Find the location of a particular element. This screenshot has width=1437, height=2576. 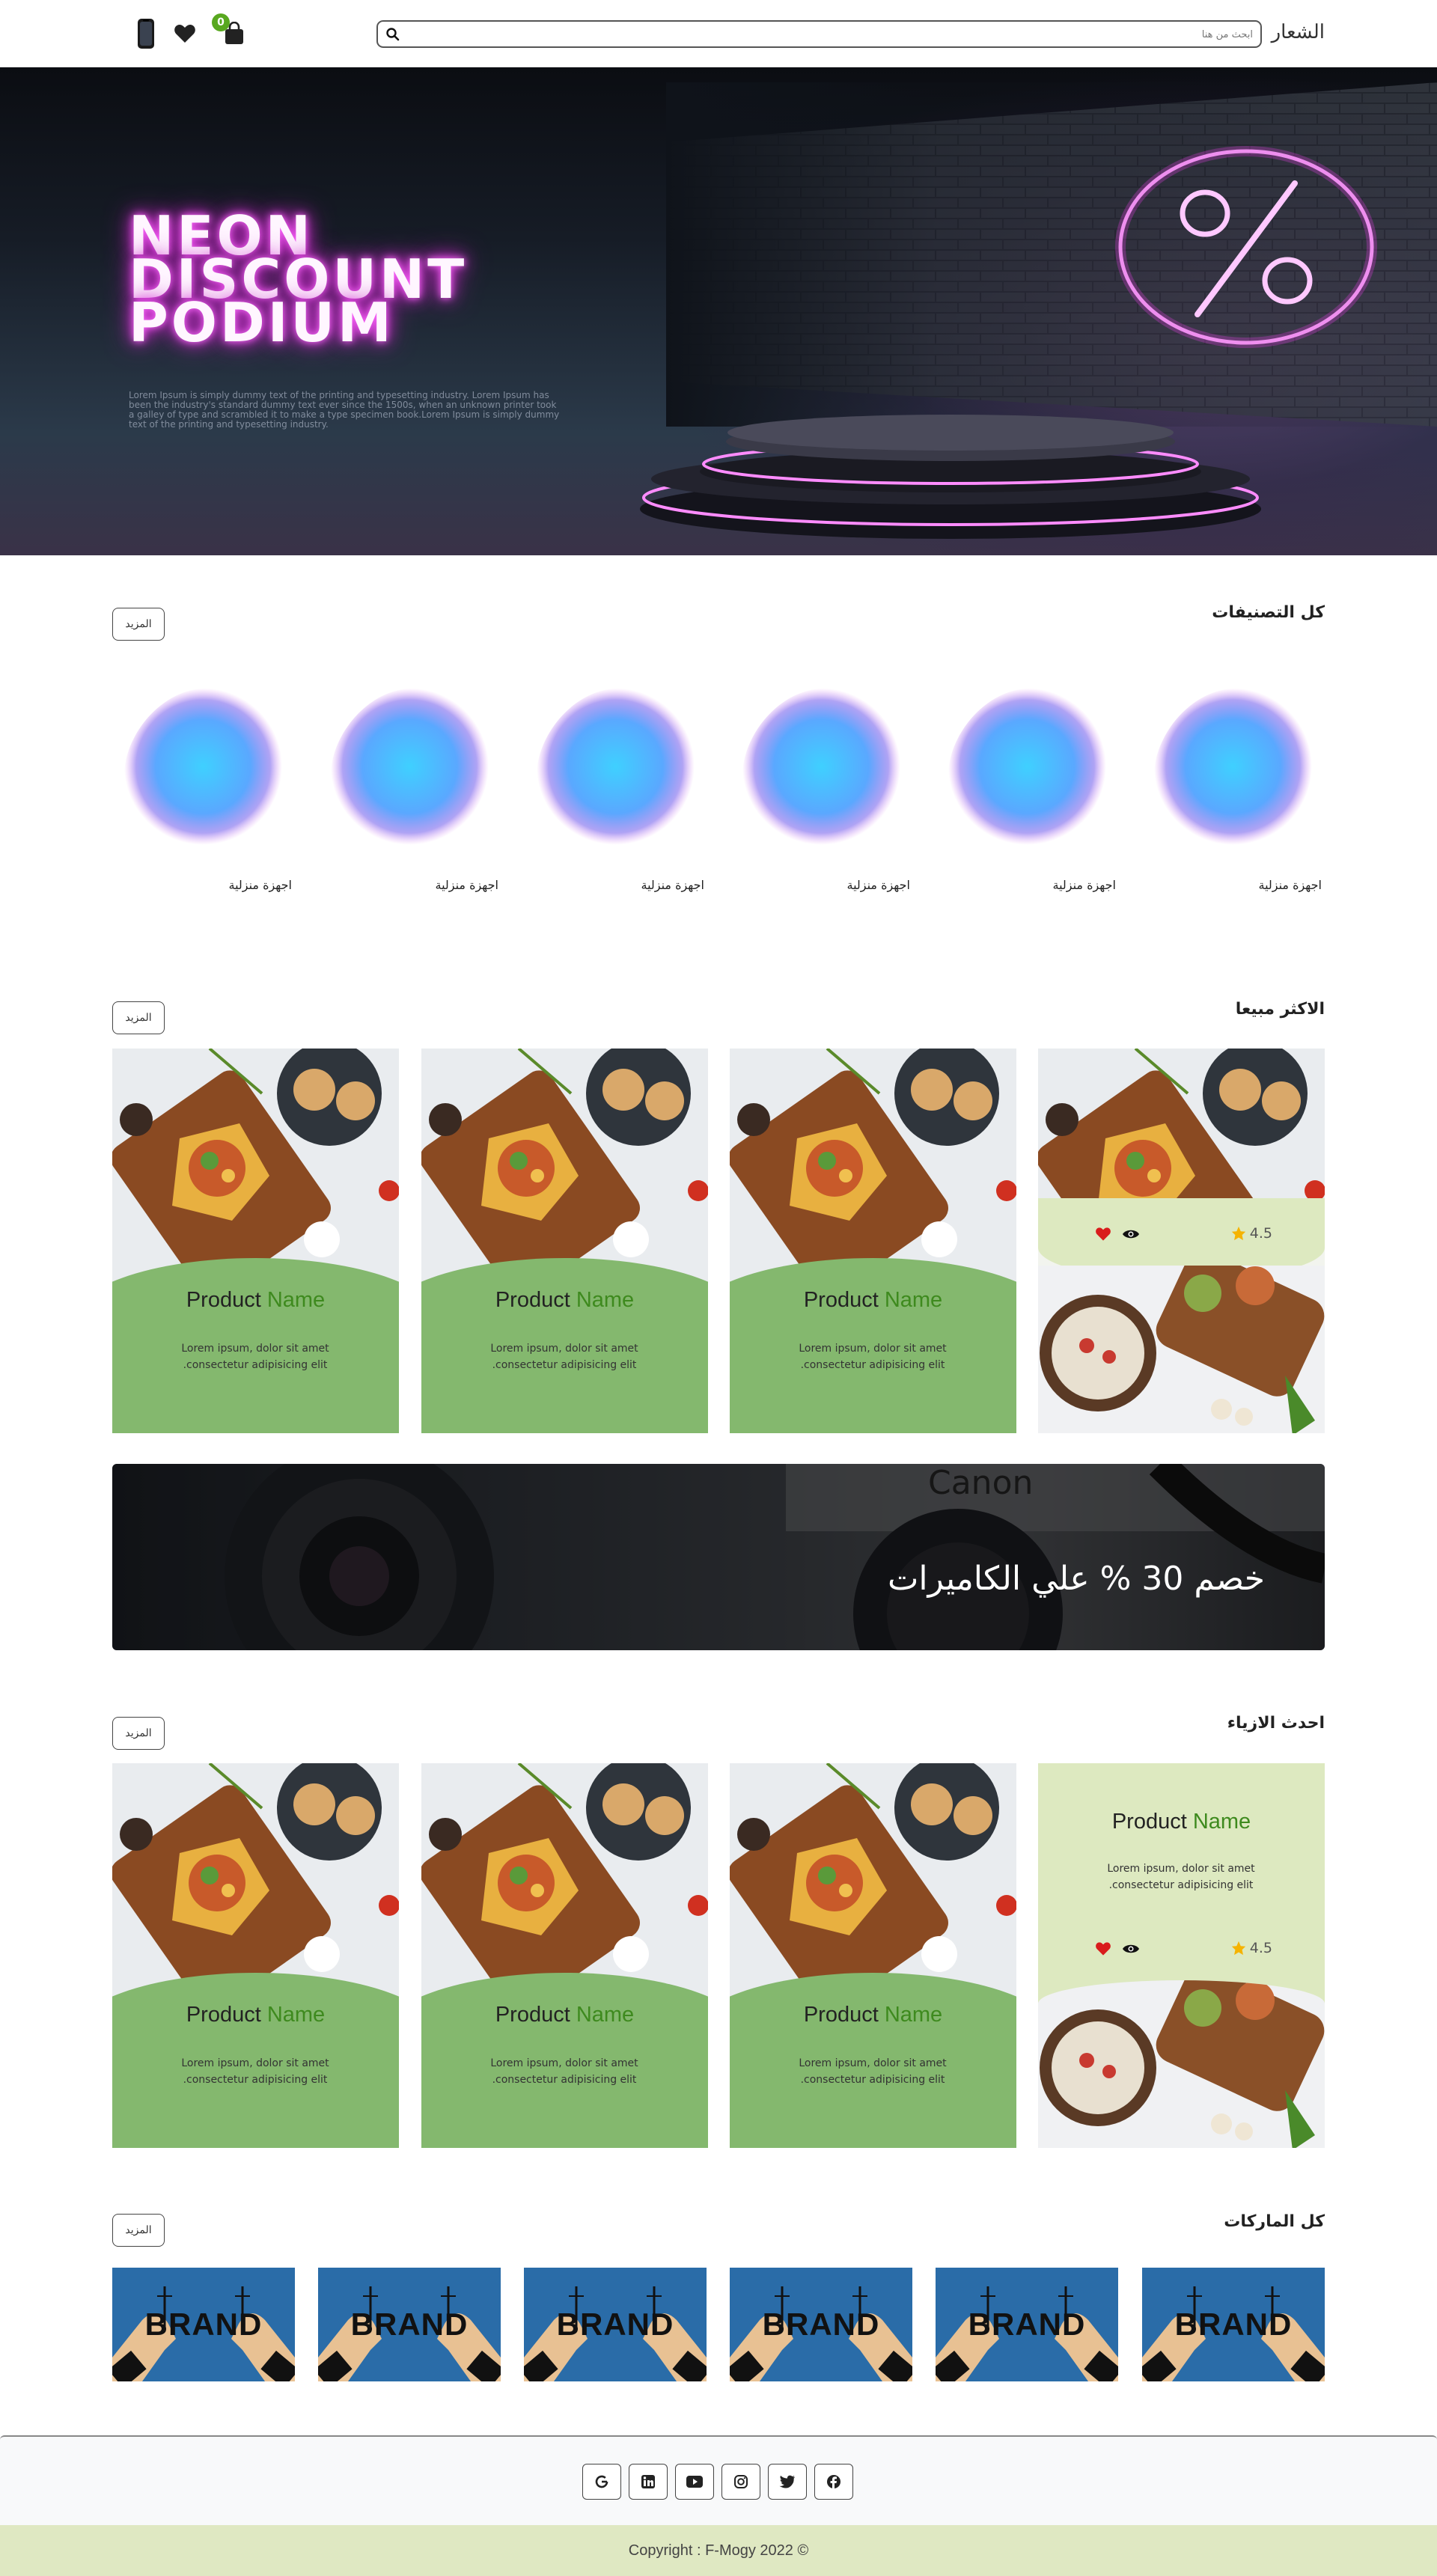

product-card-hovered: 4.5 is located at coordinates (1181, 1241).